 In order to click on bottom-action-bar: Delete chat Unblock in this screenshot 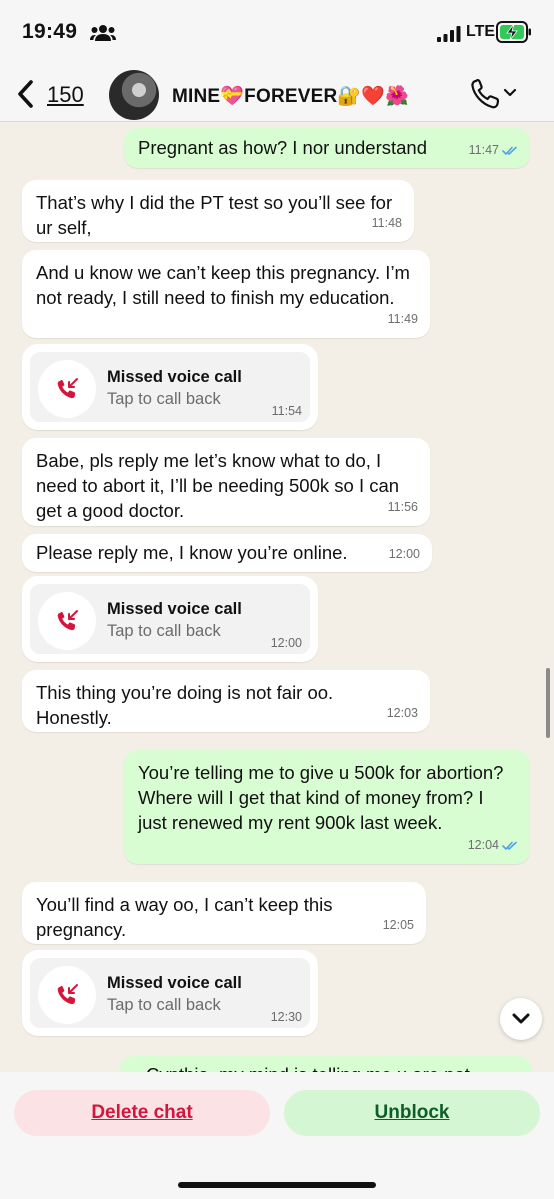, I will do `click(277, 1135)`.